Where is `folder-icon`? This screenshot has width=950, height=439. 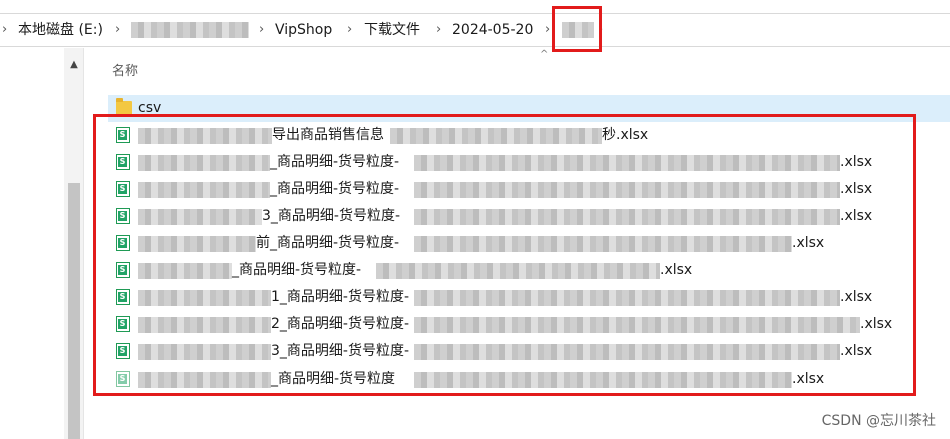 folder-icon is located at coordinates (124, 106).